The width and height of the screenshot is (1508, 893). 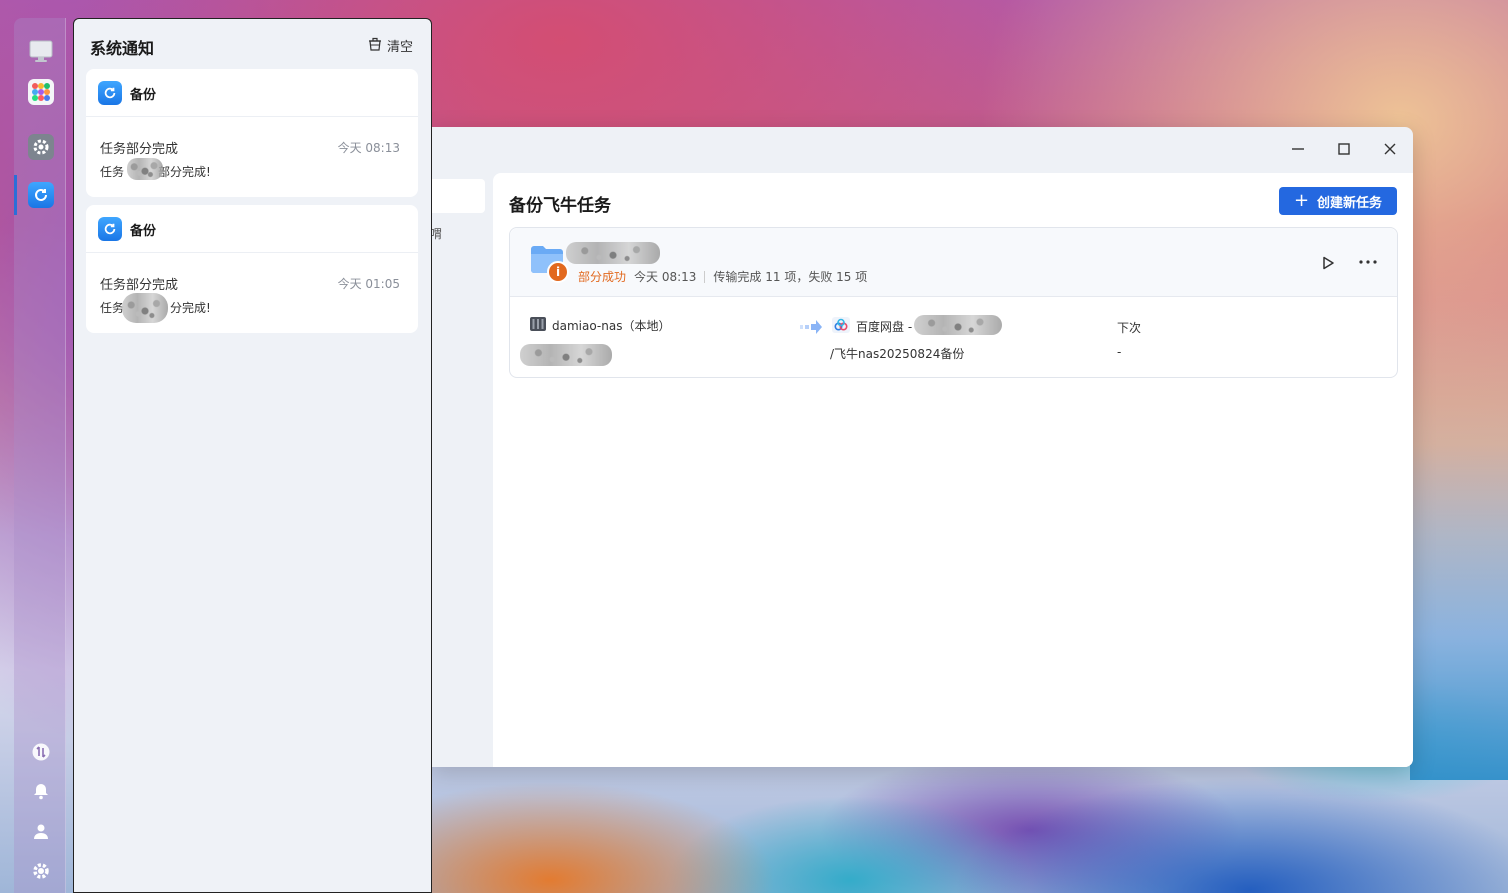 What do you see at coordinates (41, 871) in the screenshot?
I see `gear-icon` at bounding box center [41, 871].